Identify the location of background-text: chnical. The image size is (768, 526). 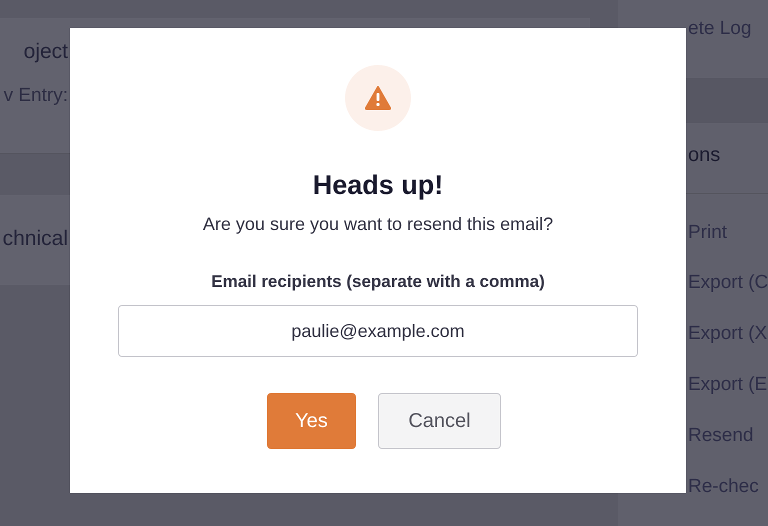
(35, 239).